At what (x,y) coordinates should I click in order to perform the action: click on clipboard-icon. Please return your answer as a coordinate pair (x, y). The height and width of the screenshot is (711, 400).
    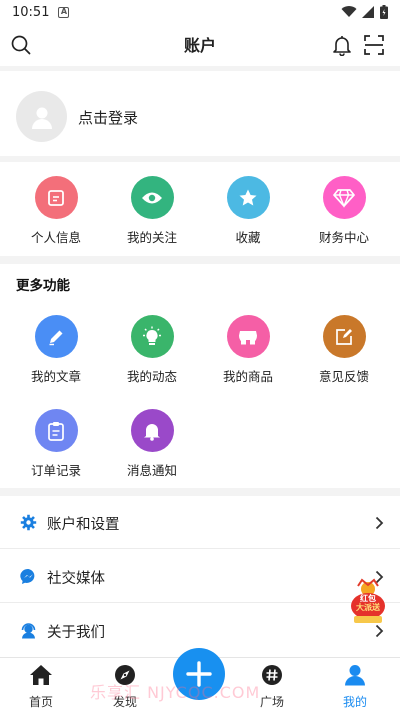
    Looking at the image, I should click on (56, 430).